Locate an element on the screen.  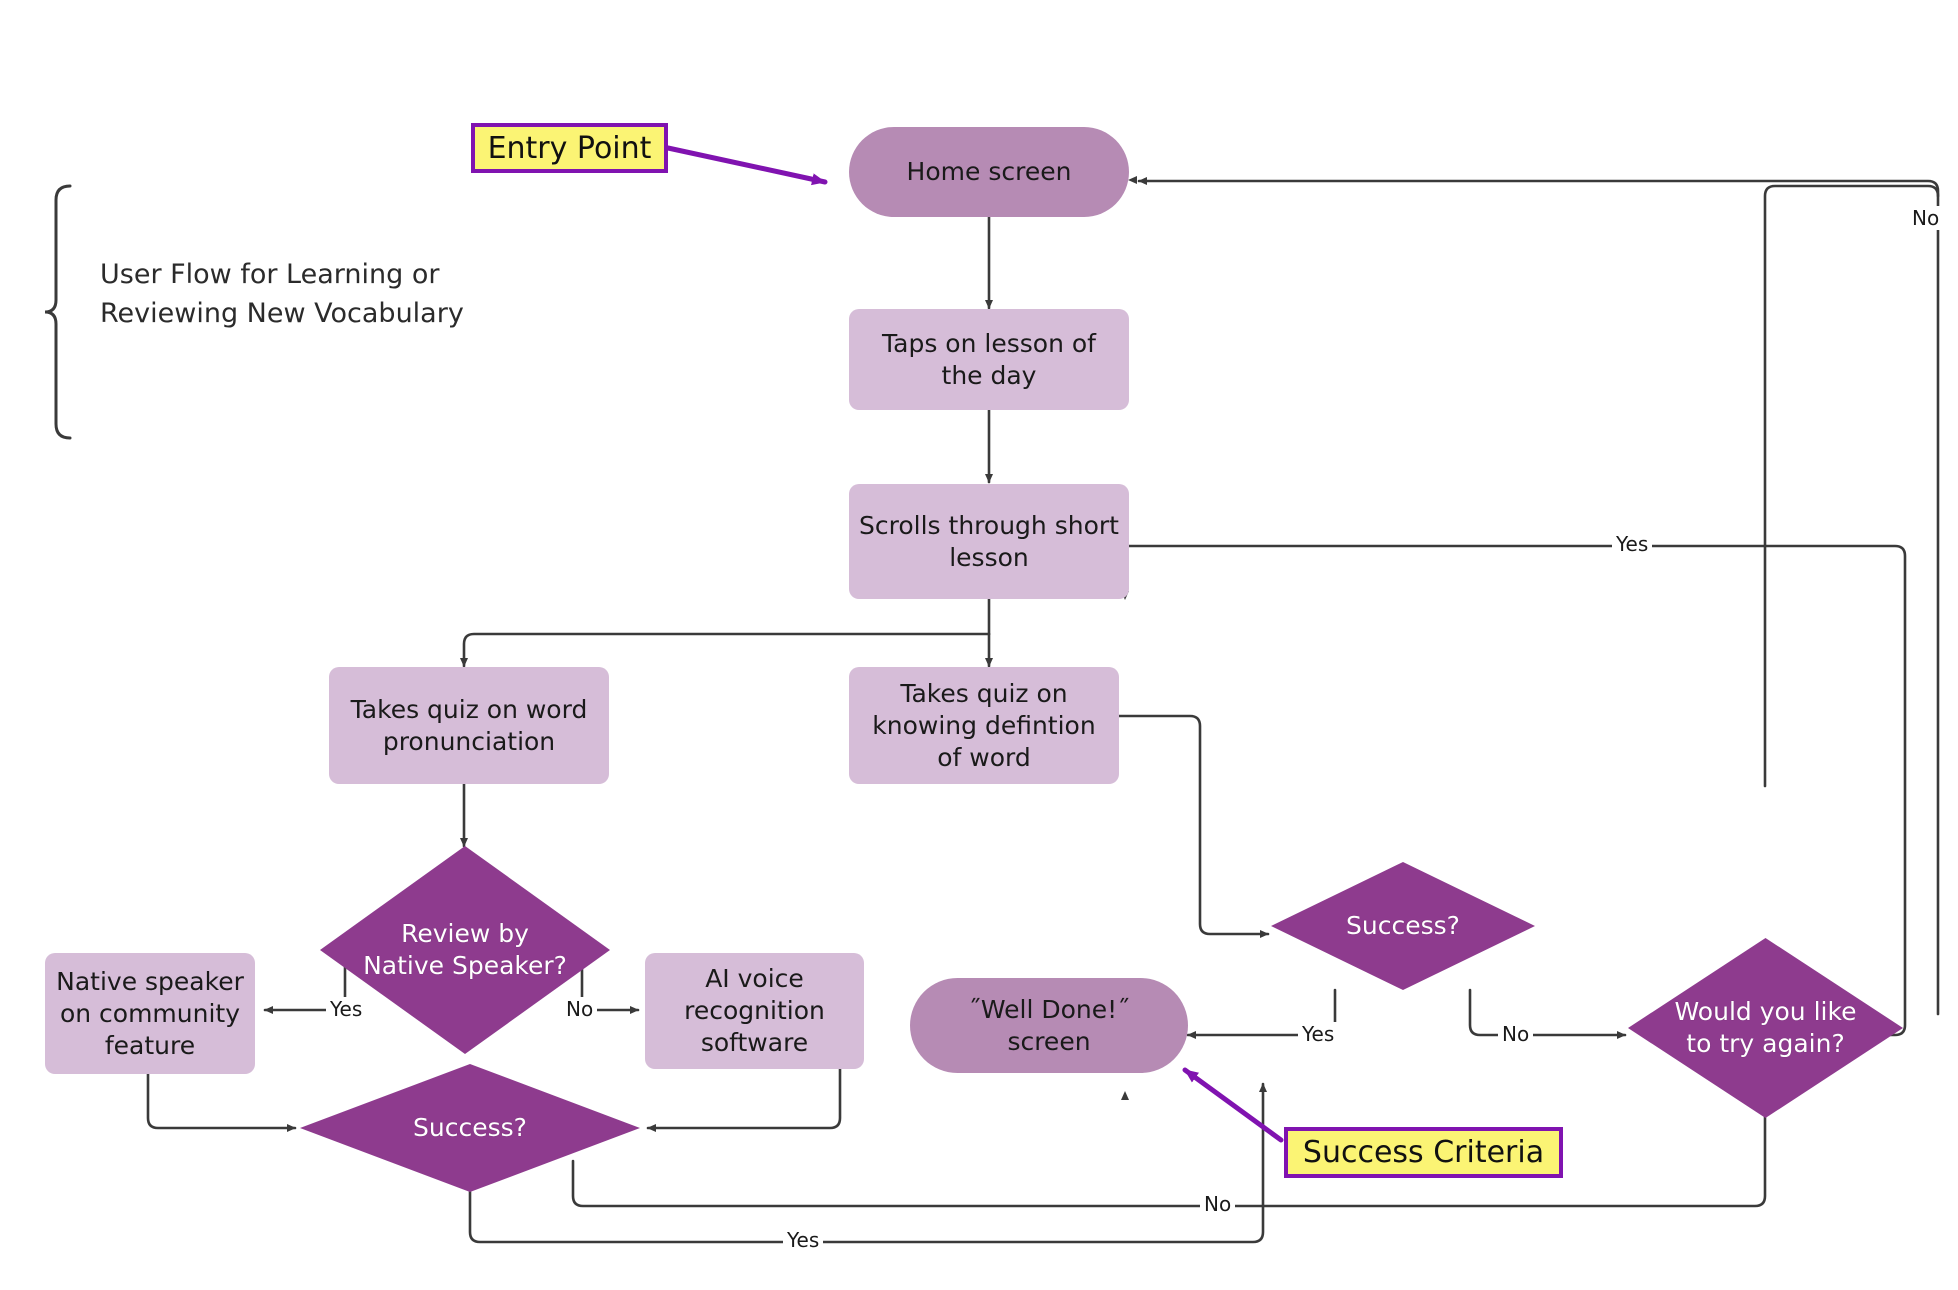
node-quiz-definition: Takes quiz on knowing defintion of word is located at coordinates (984, 725).